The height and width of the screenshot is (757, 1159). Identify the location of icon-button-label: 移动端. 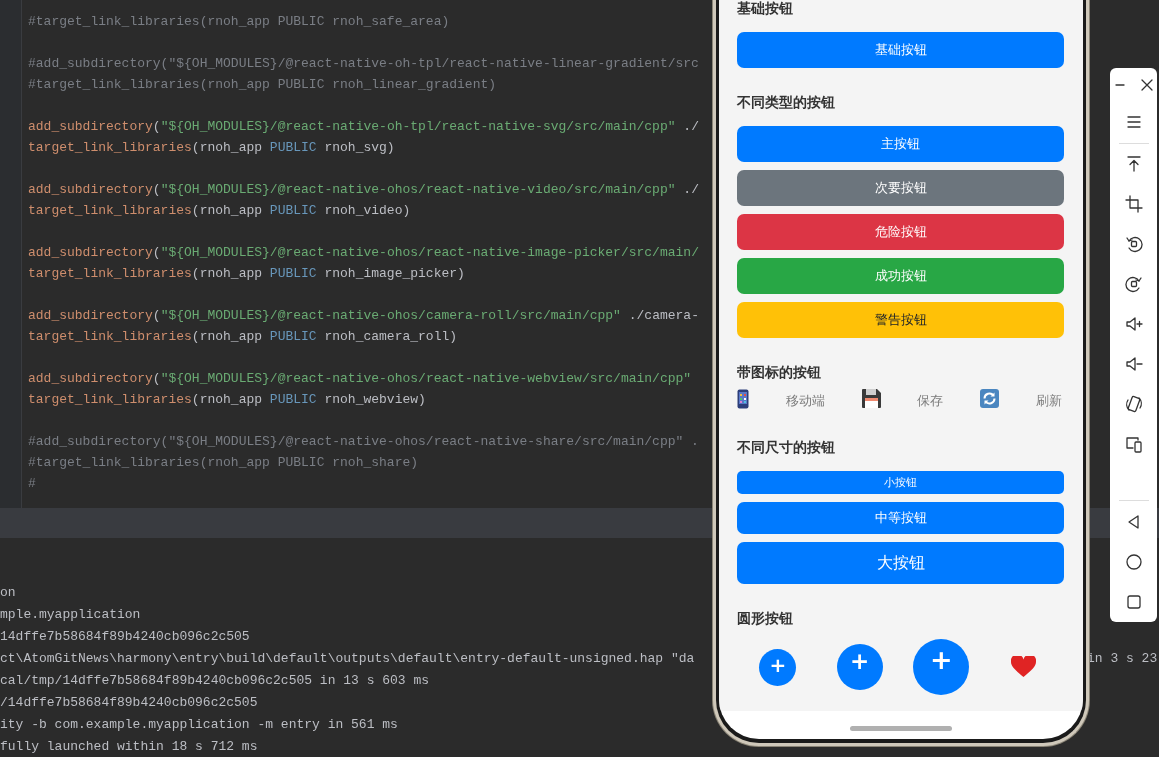
(805, 401).